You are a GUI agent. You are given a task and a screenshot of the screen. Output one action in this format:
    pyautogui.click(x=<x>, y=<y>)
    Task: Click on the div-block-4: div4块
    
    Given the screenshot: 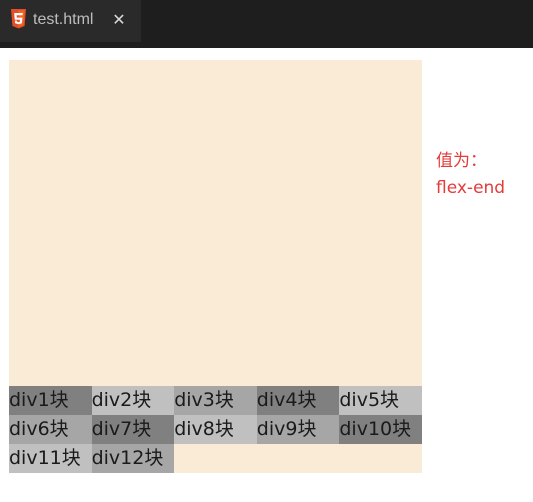 What is the action you would take?
    pyautogui.click(x=298, y=400)
    